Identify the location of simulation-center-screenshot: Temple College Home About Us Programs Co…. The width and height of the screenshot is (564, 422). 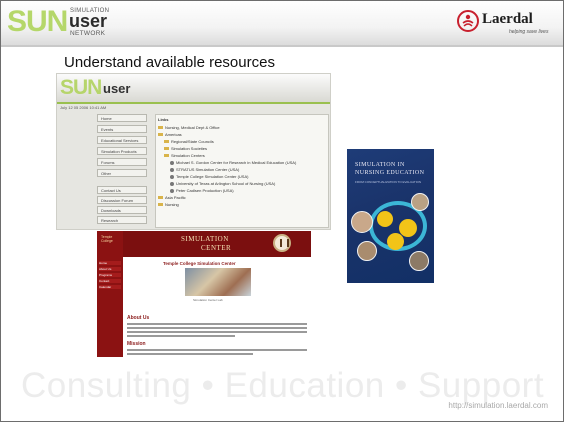
(204, 294).